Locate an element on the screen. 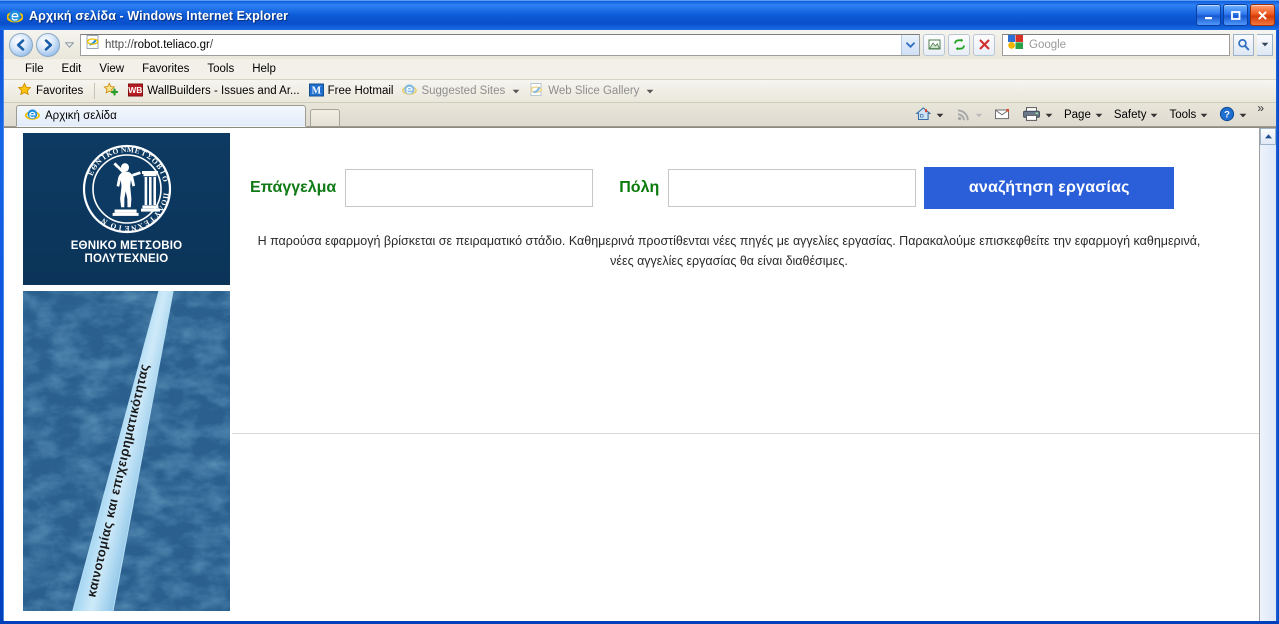 This screenshot has height=624, width=1279. menu-item-file: File is located at coordinates (34, 69).